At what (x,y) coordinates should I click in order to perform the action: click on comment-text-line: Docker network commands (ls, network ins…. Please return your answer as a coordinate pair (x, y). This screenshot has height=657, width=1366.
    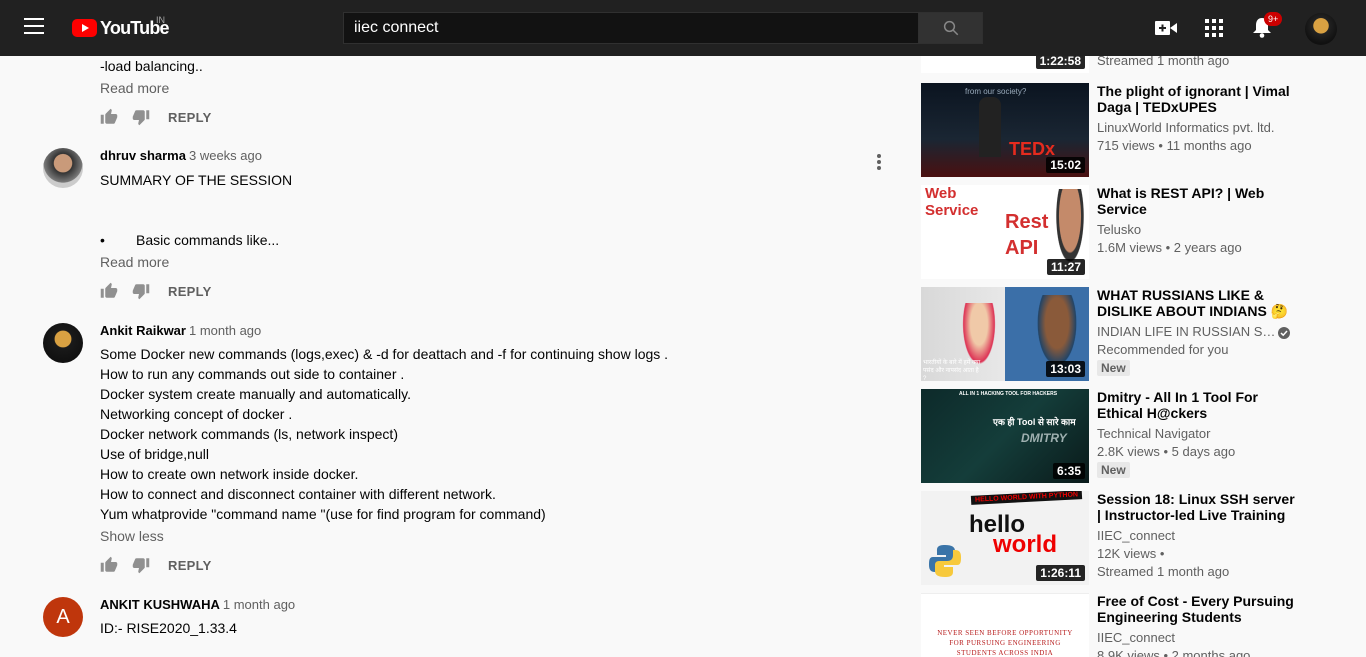
    Looking at the image, I should click on (249, 434).